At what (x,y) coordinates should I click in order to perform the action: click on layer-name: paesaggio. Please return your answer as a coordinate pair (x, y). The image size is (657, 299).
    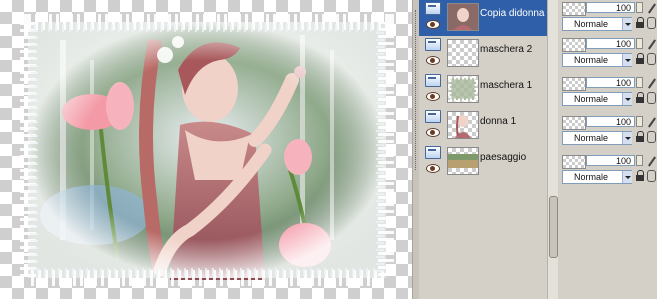
    Looking at the image, I should click on (503, 157).